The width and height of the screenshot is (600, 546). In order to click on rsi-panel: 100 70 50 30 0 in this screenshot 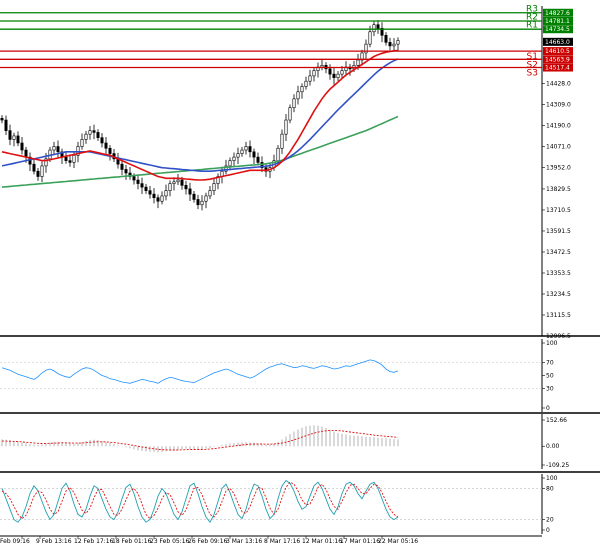, I will do `click(300, 376)`.